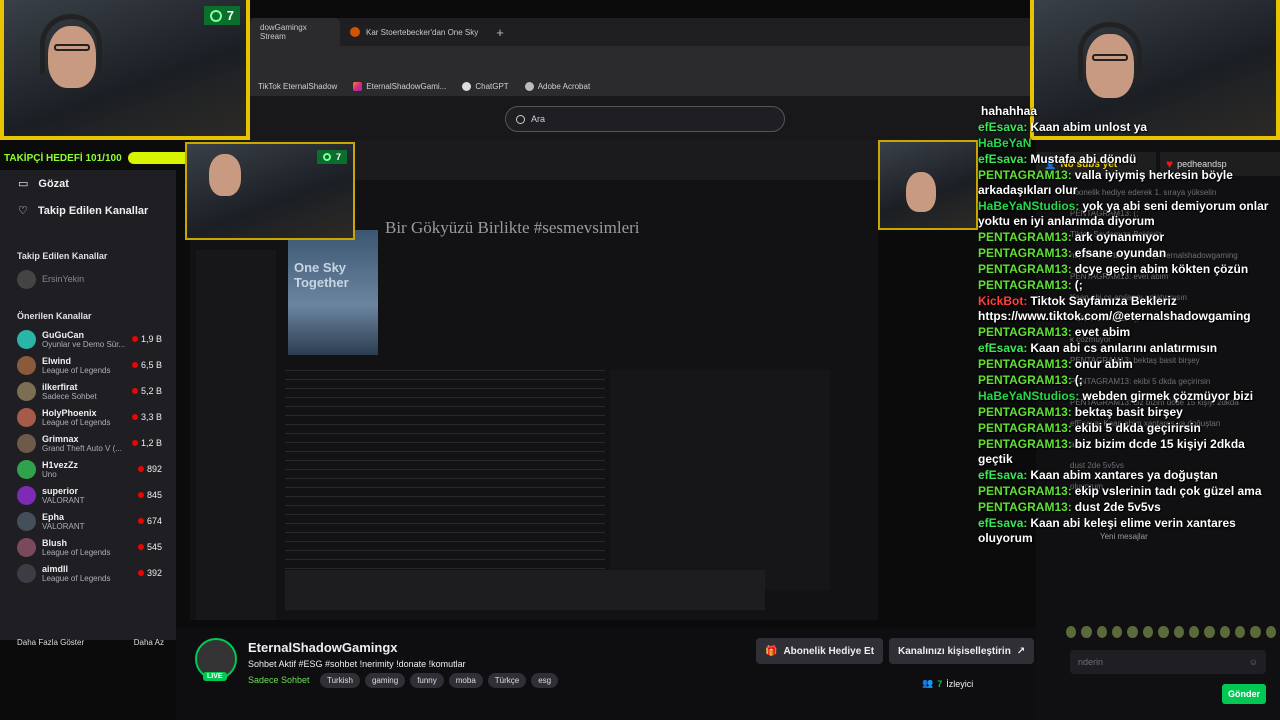  What do you see at coordinates (56, 360) in the screenshot?
I see `channel-name: Elwind` at bounding box center [56, 360].